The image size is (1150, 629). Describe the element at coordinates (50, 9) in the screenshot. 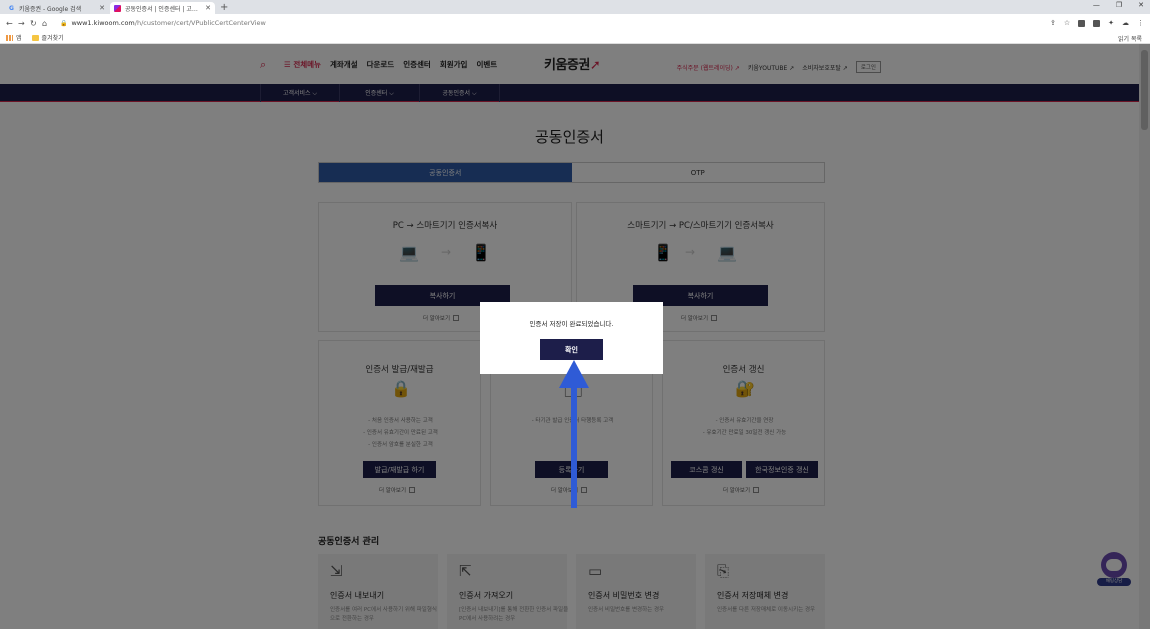

I see `tab-title: 키움증권 - Google 검색` at that location.